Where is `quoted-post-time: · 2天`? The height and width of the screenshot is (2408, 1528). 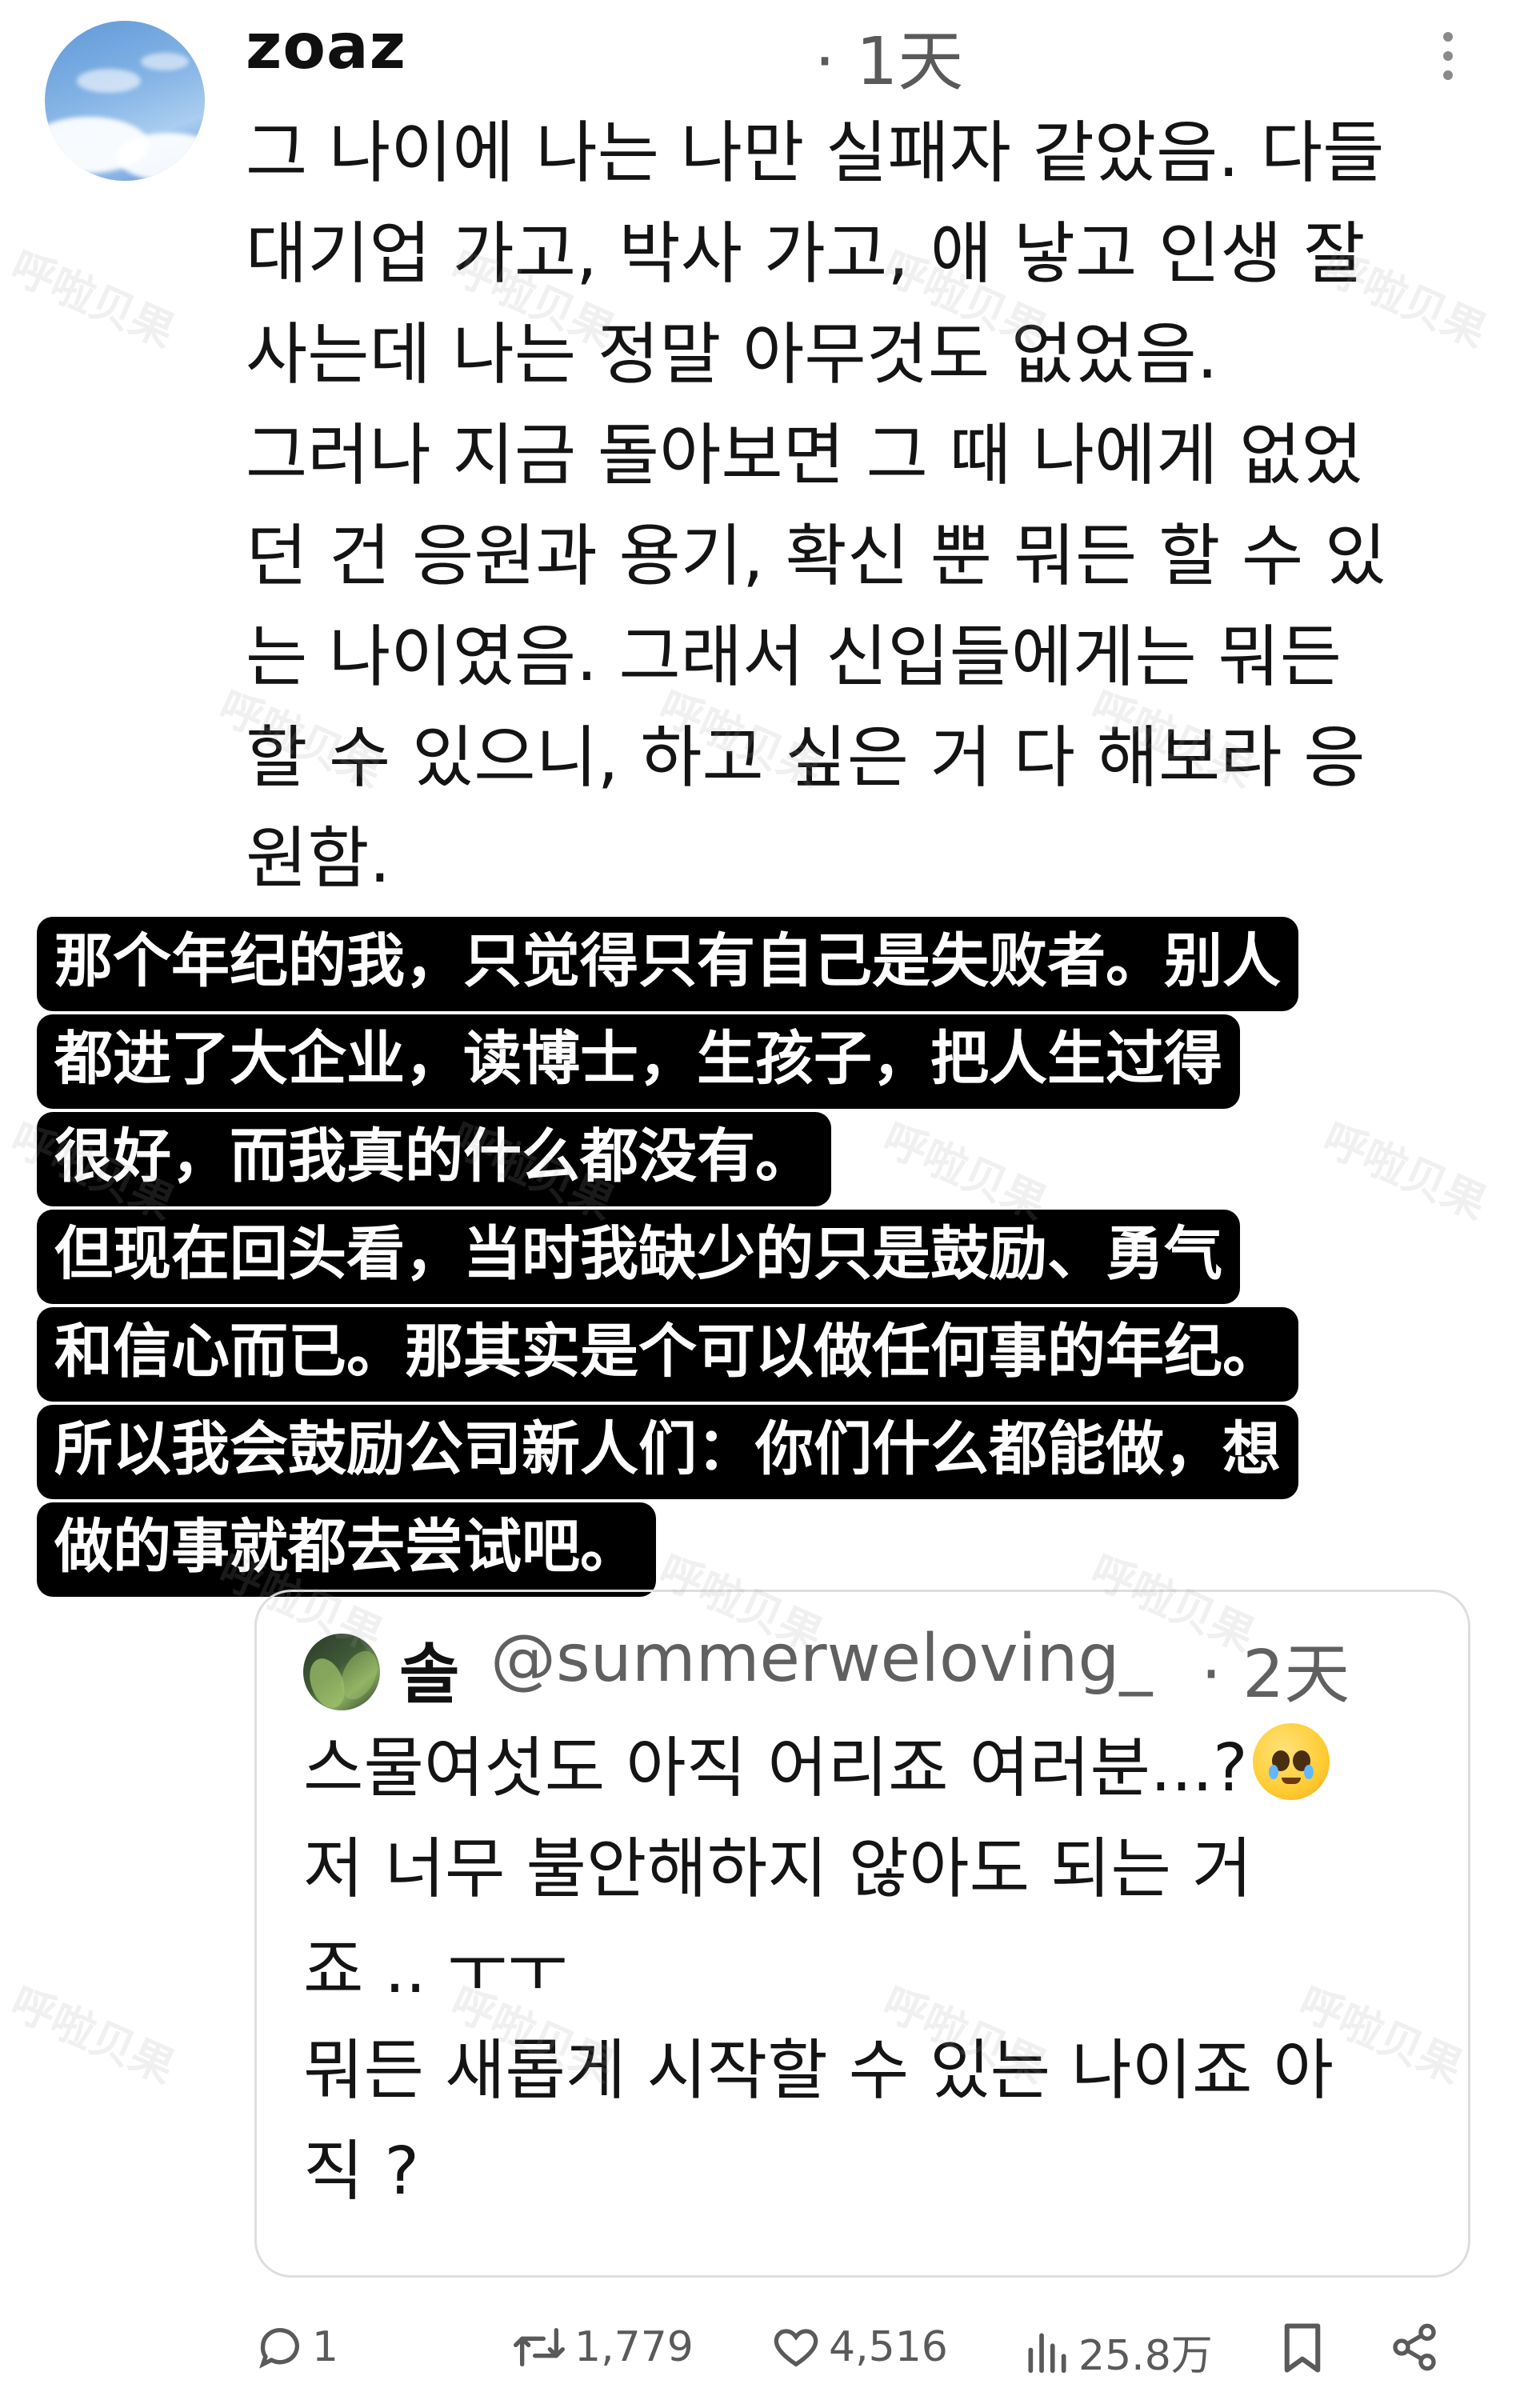 quoted-post-time: · 2天 is located at coordinates (1275, 1668).